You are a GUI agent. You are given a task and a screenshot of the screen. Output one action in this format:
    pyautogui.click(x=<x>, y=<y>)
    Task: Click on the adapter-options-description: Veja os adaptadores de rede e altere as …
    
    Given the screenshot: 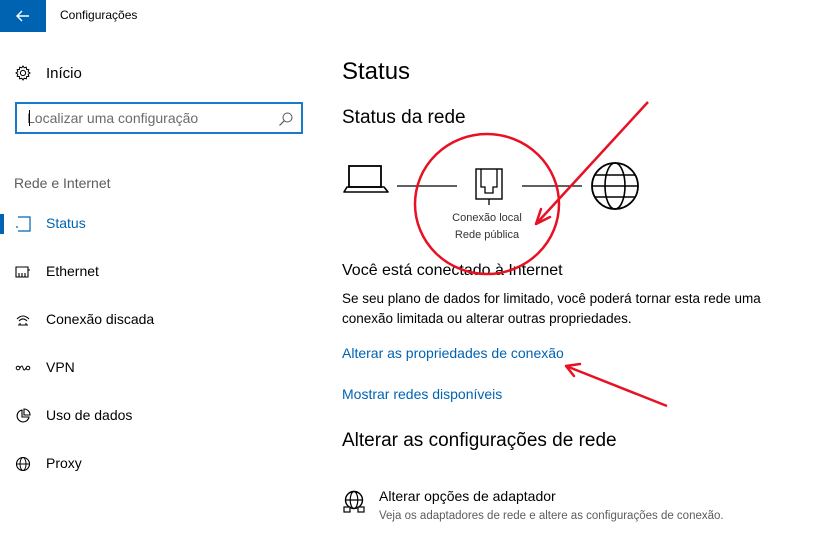 What is the action you would take?
    pyautogui.click(x=551, y=516)
    